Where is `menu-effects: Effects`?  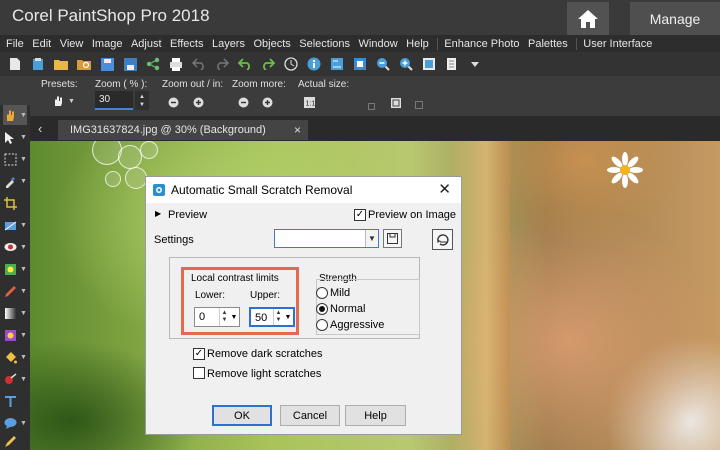
menu-effects: Effects is located at coordinates (186, 44).